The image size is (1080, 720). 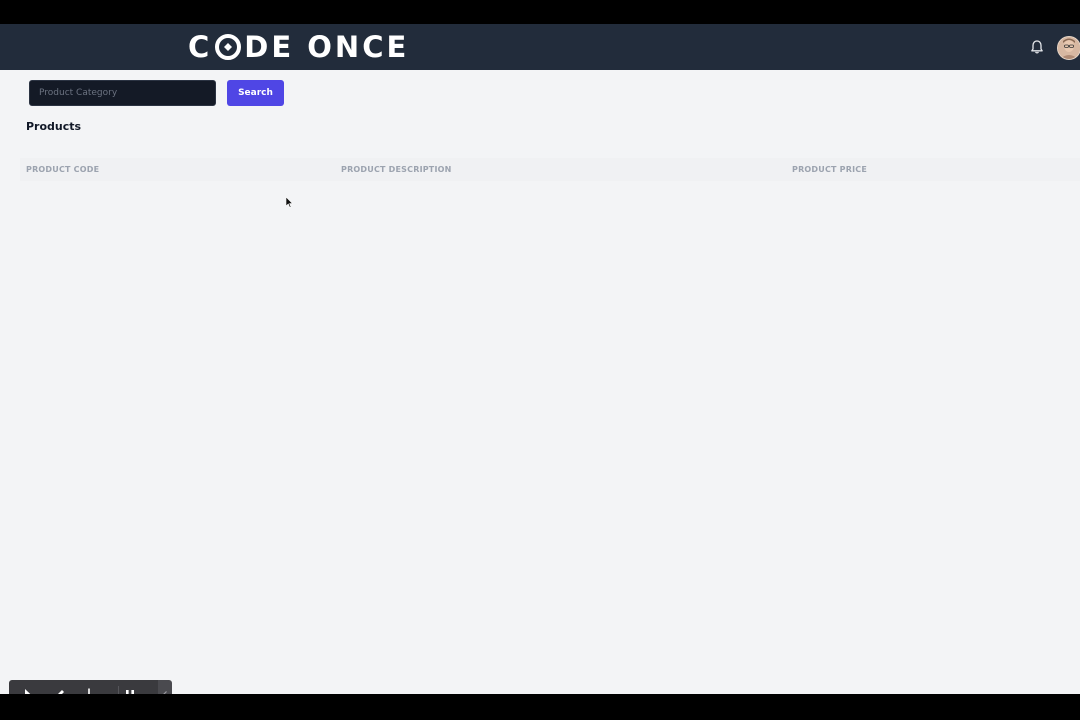 What do you see at coordinates (89, 690) in the screenshot?
I see `broom-icon` at bounding box center [89, 690].